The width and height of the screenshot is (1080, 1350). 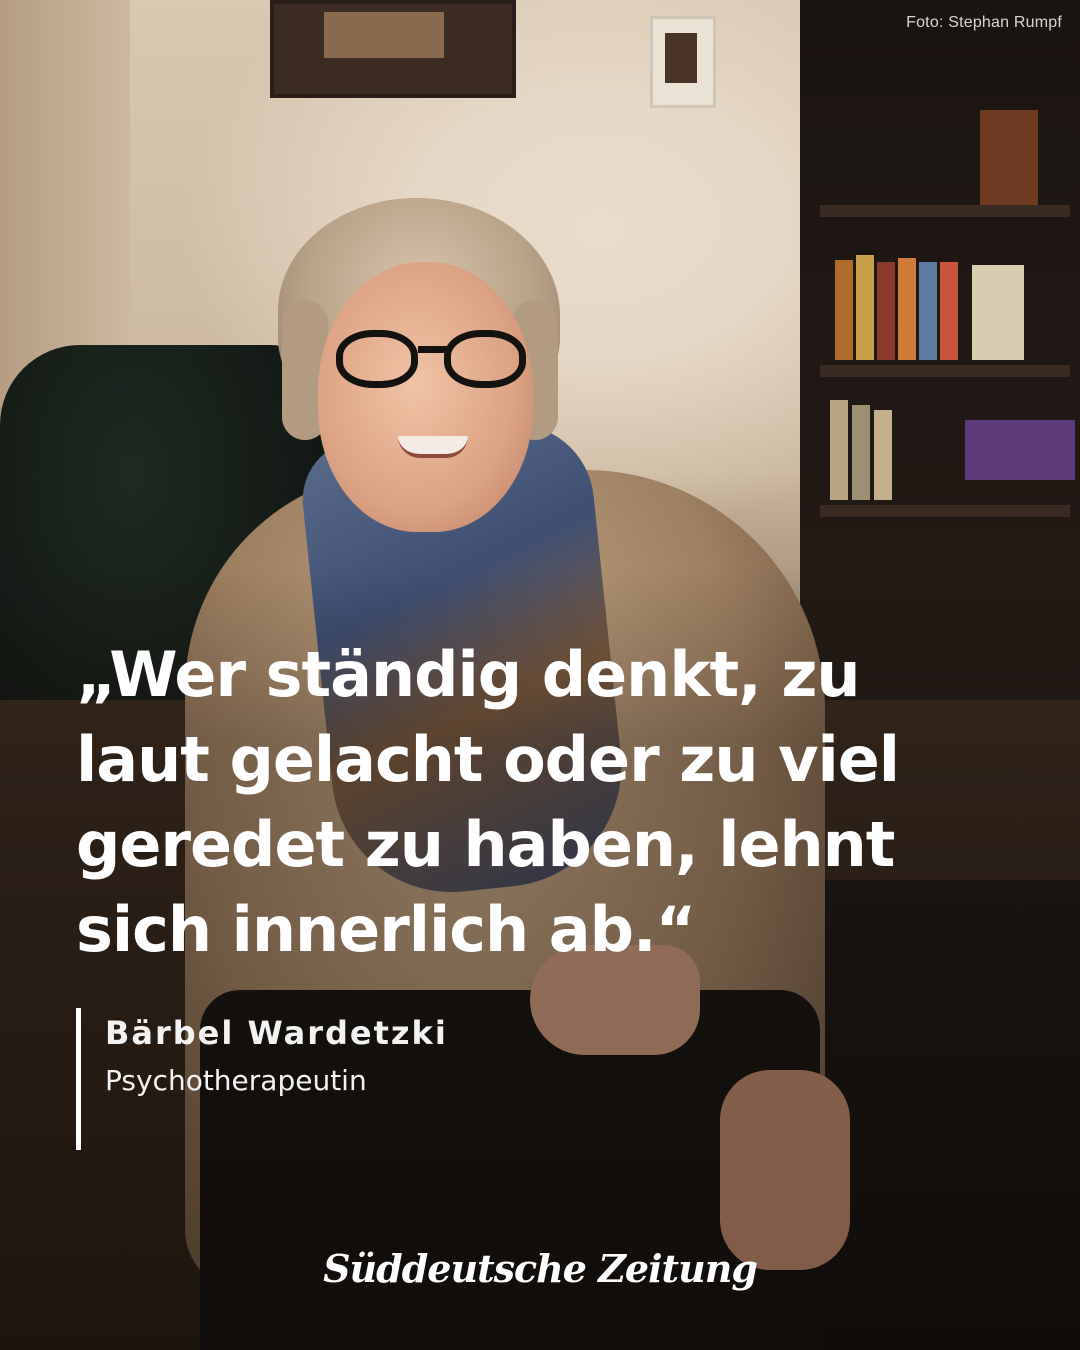 I want to click on photo-credit: Foto: Stephan Rumpf, so click(x=984, y=22).